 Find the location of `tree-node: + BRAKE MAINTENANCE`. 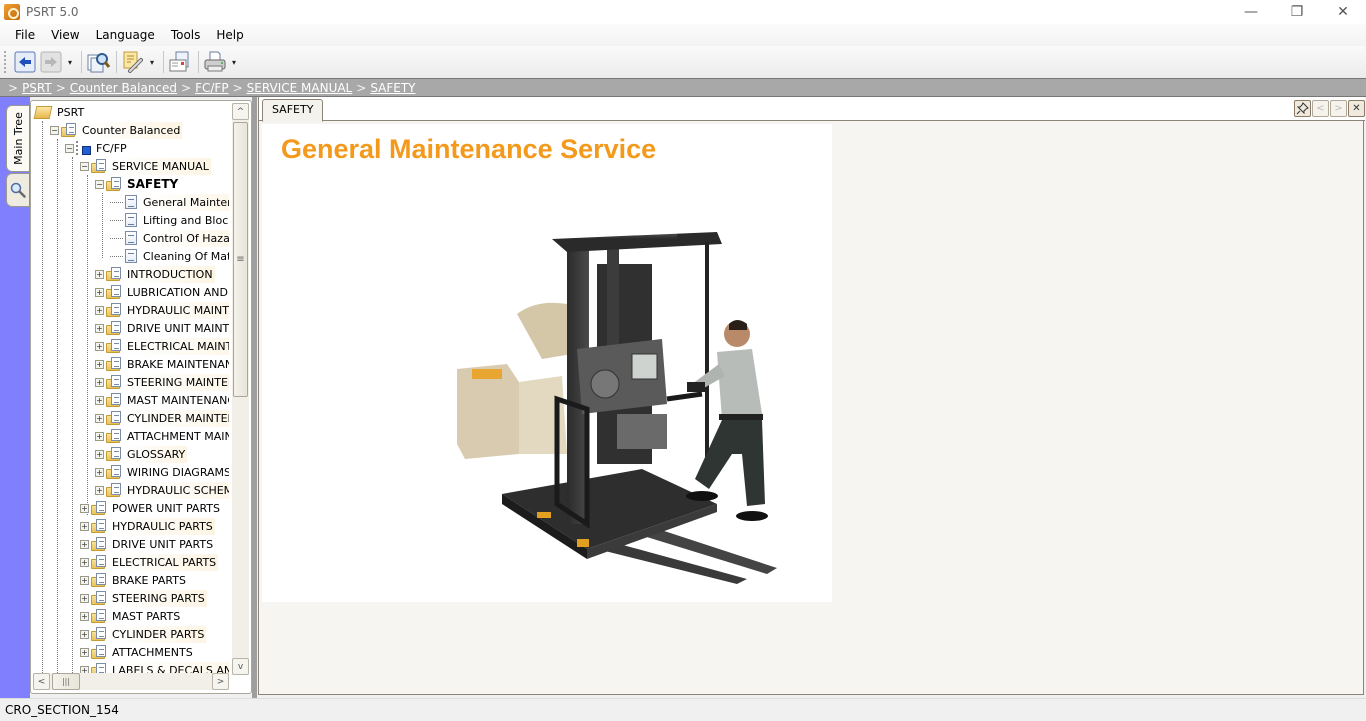

tree-node: + BRAKE MAINTENANCE is located at coordinates (162, 364).